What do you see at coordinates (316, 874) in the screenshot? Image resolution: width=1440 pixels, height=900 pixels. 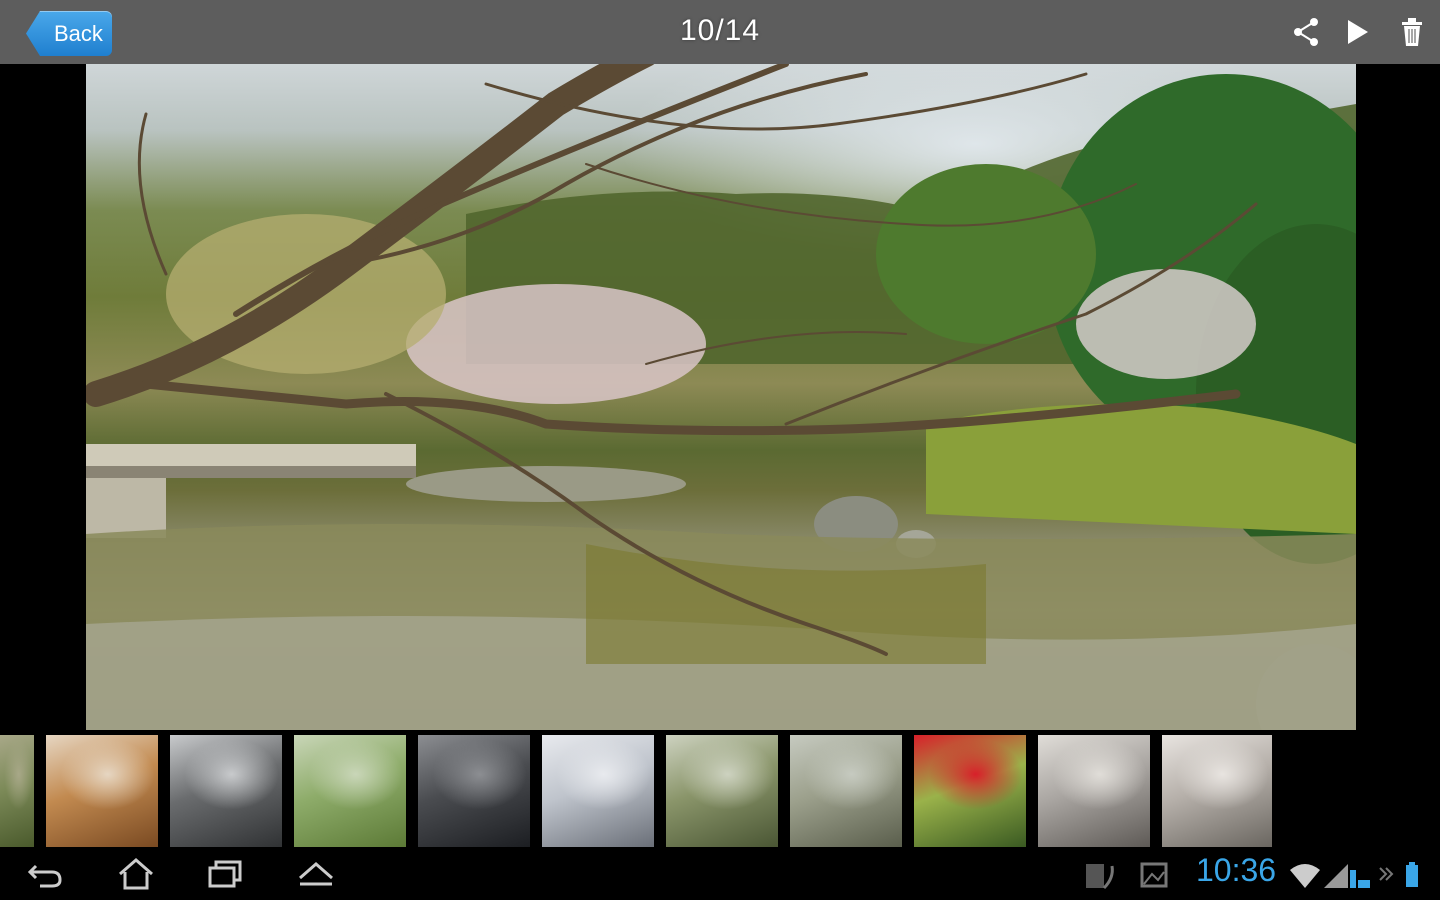 I see `menu-up-icon` at bounding box center [316, 874].